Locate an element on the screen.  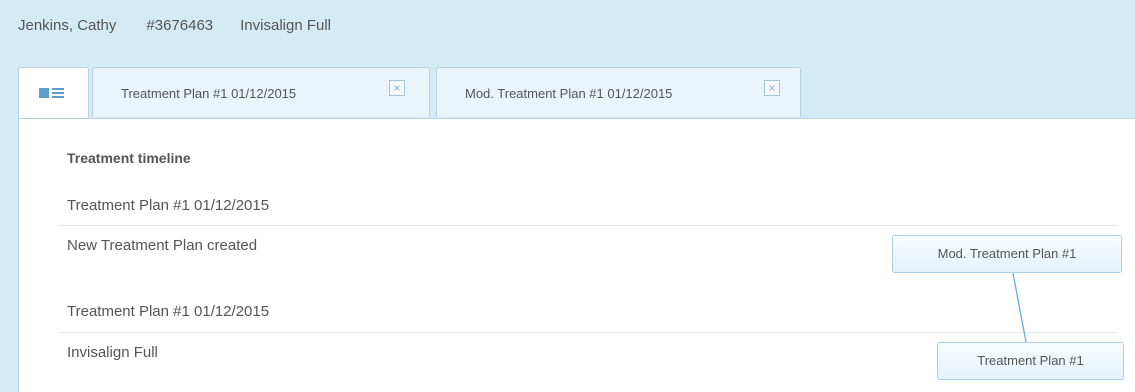
timeline-entry-description: Invisalign Full is located at coordinates (112, 352).